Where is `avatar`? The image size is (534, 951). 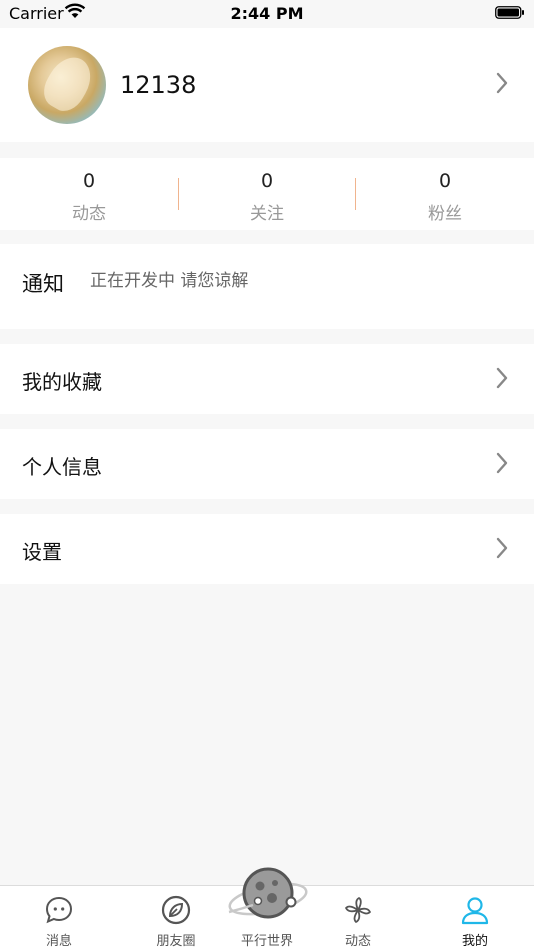
avatar is located at coordinates (67, 85).